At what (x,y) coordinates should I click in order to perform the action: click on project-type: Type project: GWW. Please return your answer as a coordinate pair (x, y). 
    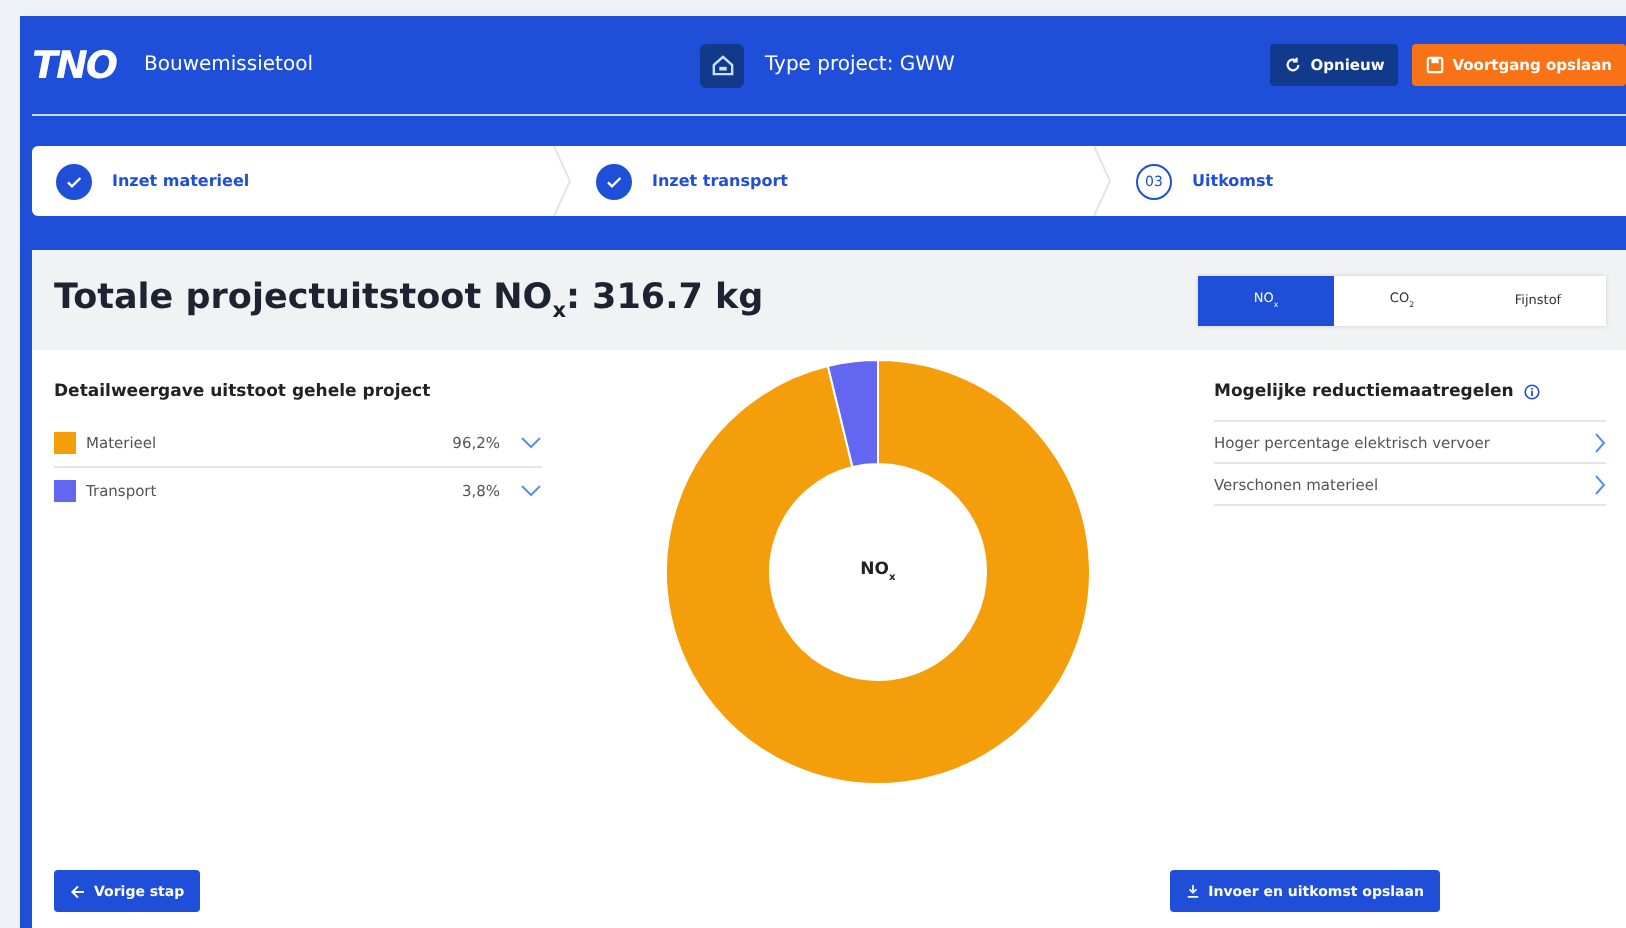
    Looking at the image, I should click on (859, 65).